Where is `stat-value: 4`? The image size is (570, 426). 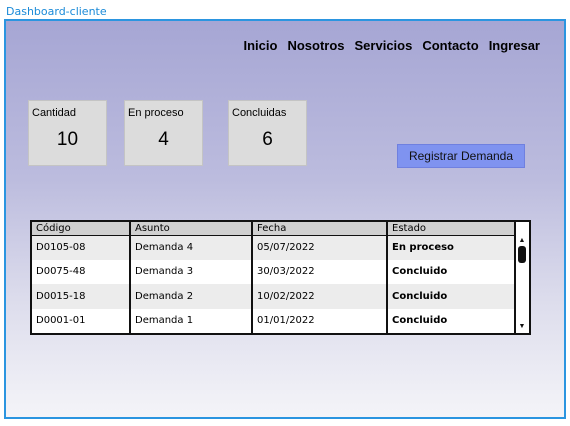
stat-value: 4 is located at coordinates (163, 139).